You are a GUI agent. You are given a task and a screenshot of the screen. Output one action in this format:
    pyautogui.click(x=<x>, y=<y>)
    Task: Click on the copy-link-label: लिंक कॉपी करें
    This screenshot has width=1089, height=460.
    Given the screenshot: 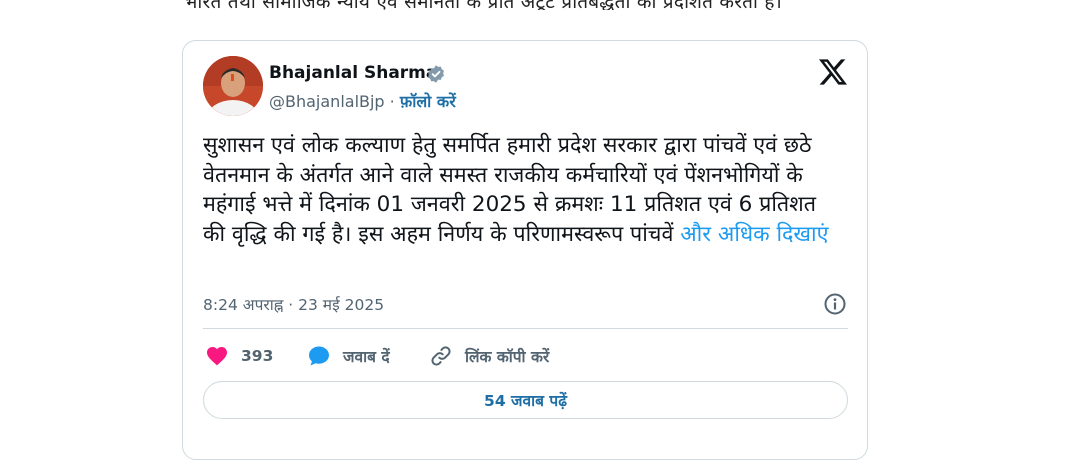 What is the action you would take?
    pyautogui.click(x=507, y=357)
    